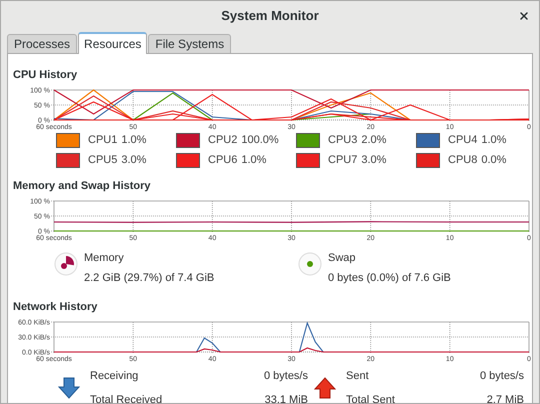  What do you see at coordinates (463, 160) in the screenshot?
I see `cpu-label: CPU8` at bounding box center [463, 160].